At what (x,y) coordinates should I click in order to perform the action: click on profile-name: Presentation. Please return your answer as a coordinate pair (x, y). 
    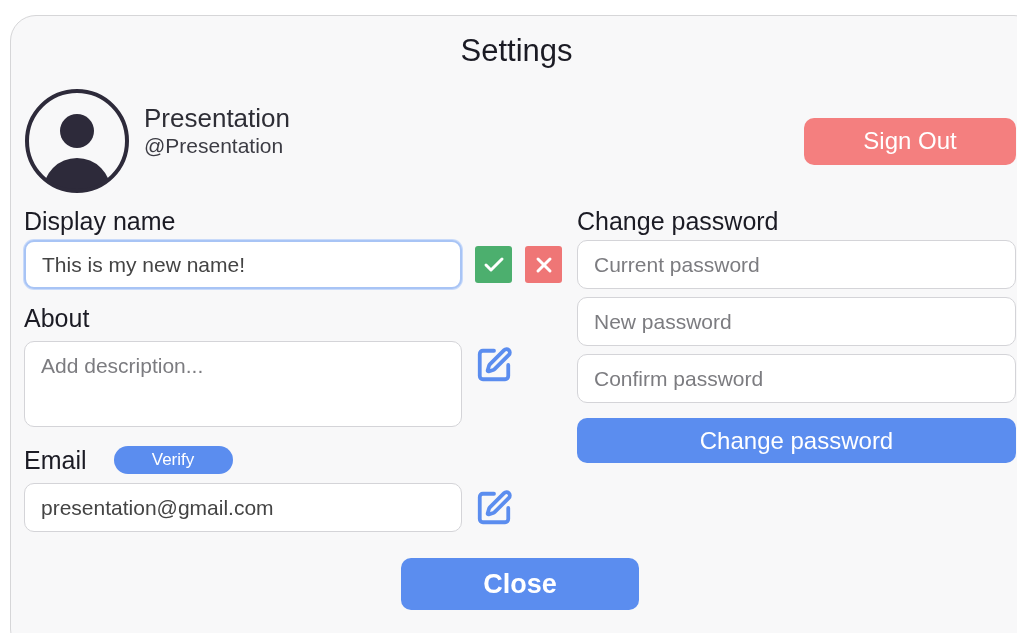
    Looking at the image, I should click on (217, 118).